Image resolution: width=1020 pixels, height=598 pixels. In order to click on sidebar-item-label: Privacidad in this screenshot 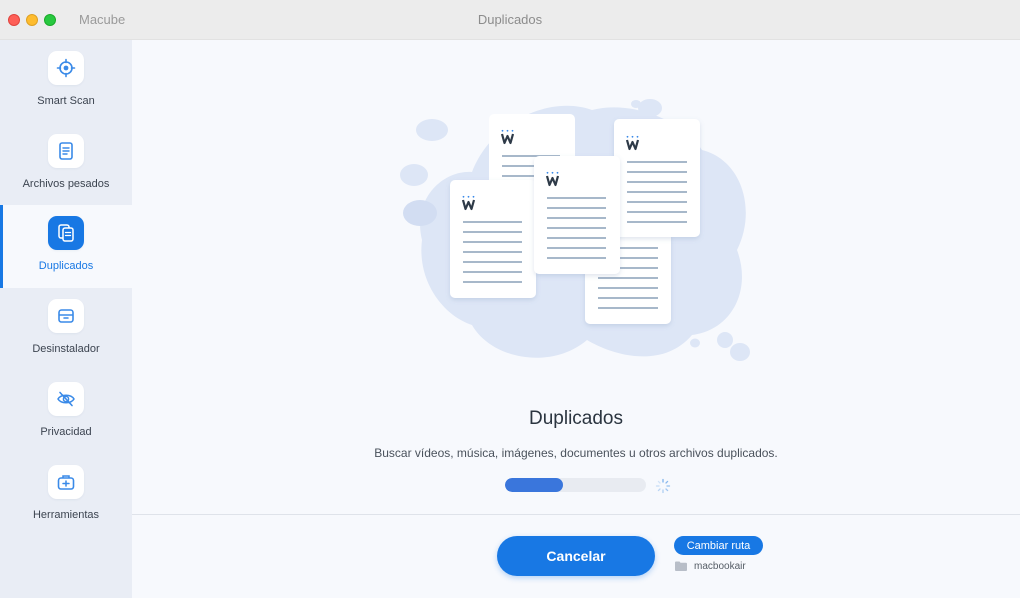, I will do `click(66, 432)`.